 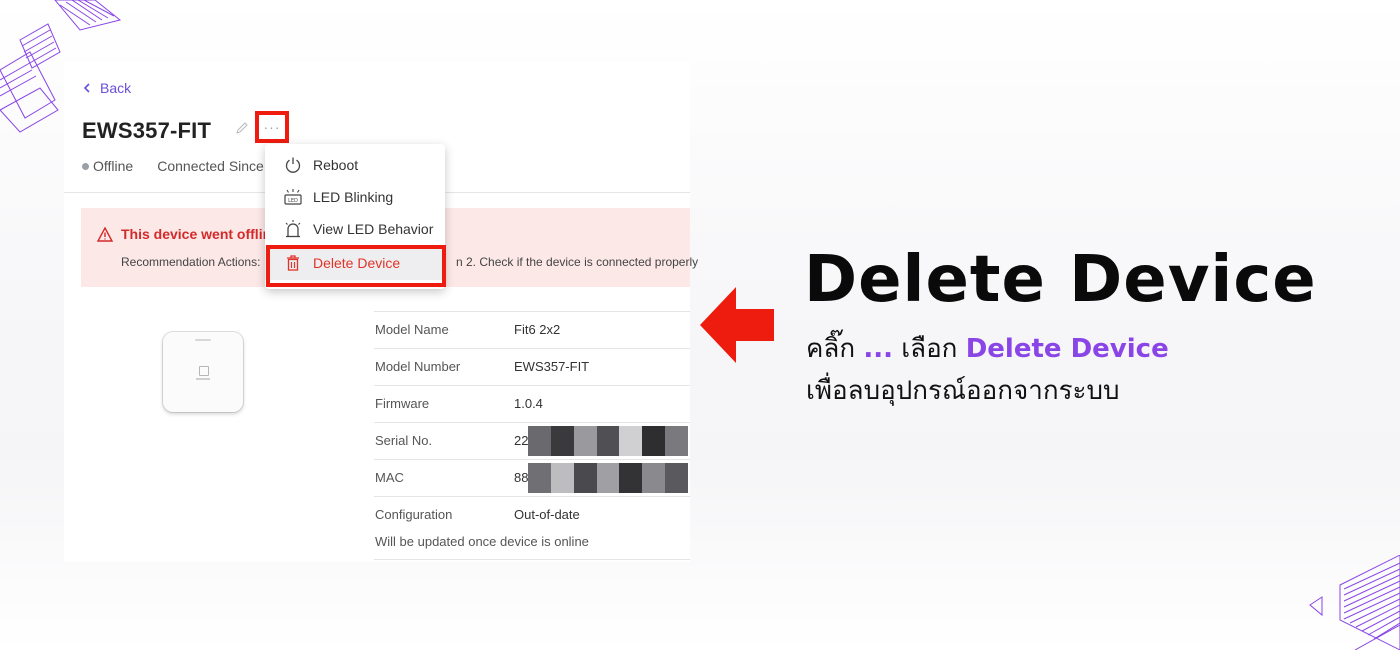 I want to click on row-note: Will be updated once device is online, so click(x=482, y=541).